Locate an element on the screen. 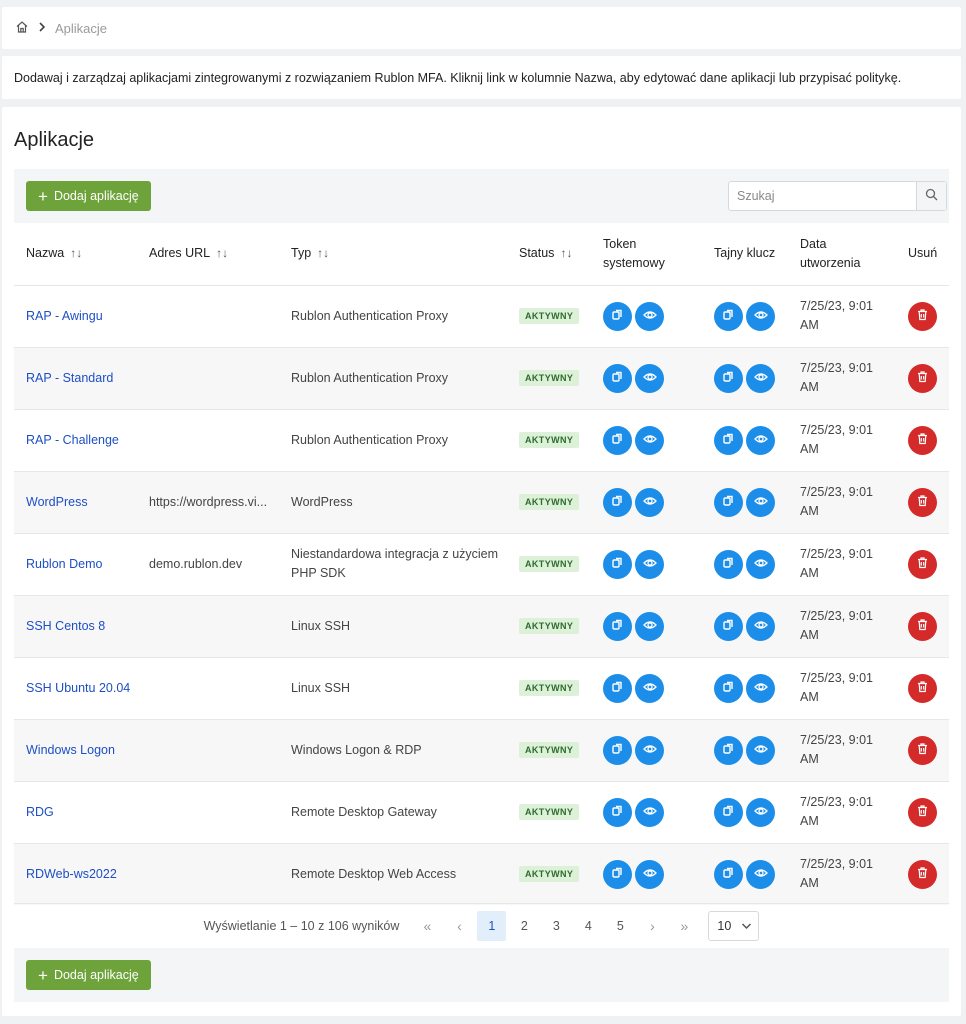 This screenshot has height=1024, width=966. prev-page-button: ‹ is located at coordinates (459, 926).